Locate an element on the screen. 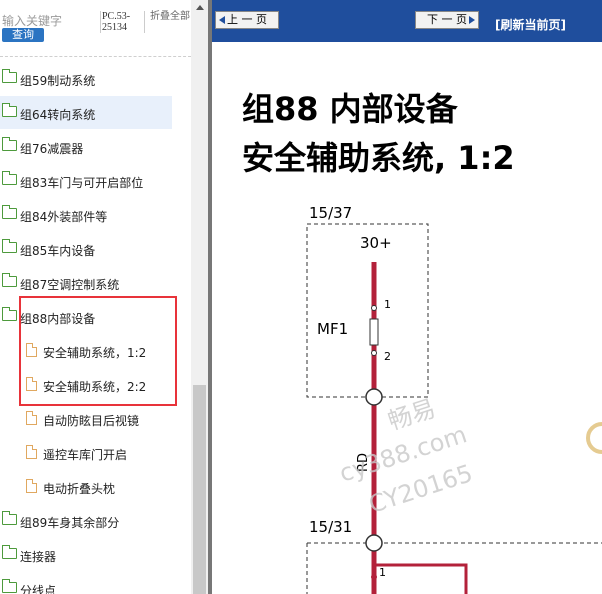  tree-item: 组76减震器 is located at coordinates (95, 146).